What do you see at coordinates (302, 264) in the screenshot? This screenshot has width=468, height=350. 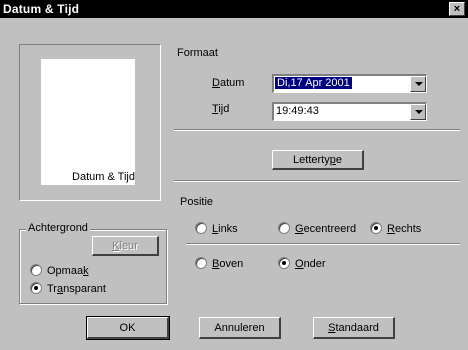 I see `onder-radio: Onder` at bounding box center [302, 264].